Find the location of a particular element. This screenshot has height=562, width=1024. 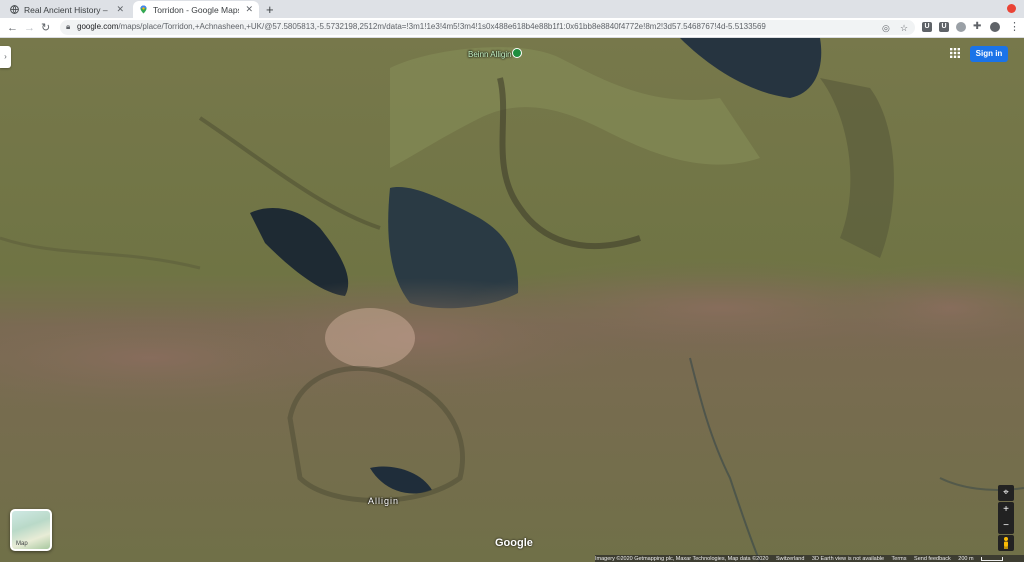

extensions-puzzle-icon: ✚ is located at coordinates (977, 27).